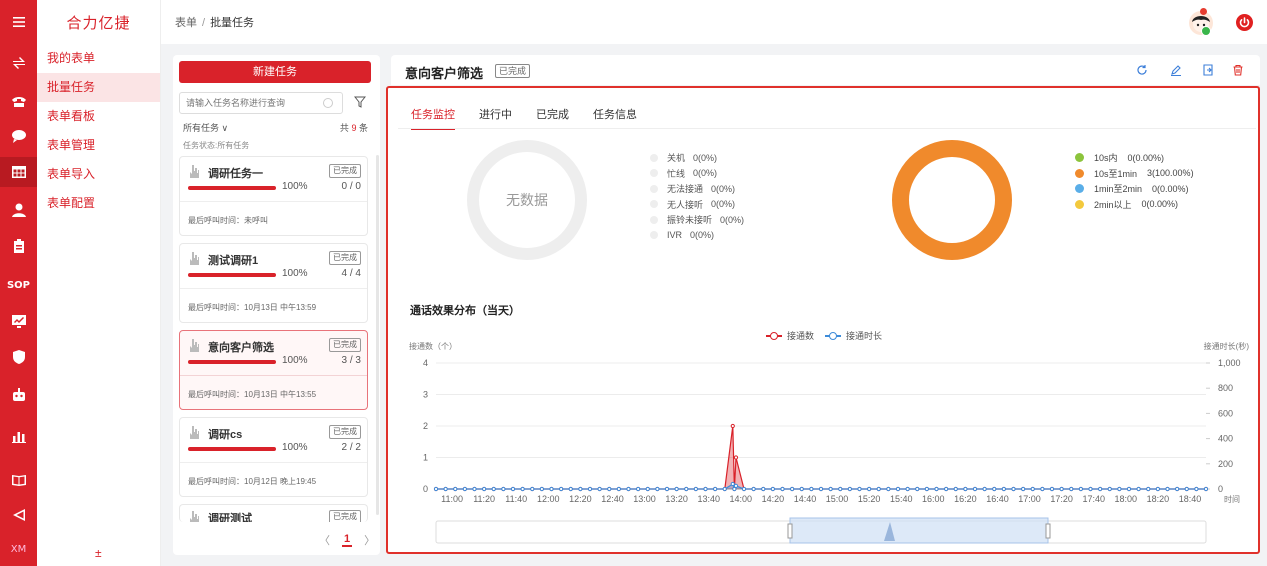  I want to click on subnav-item-form-board: 表单看板, so click(98, 116).